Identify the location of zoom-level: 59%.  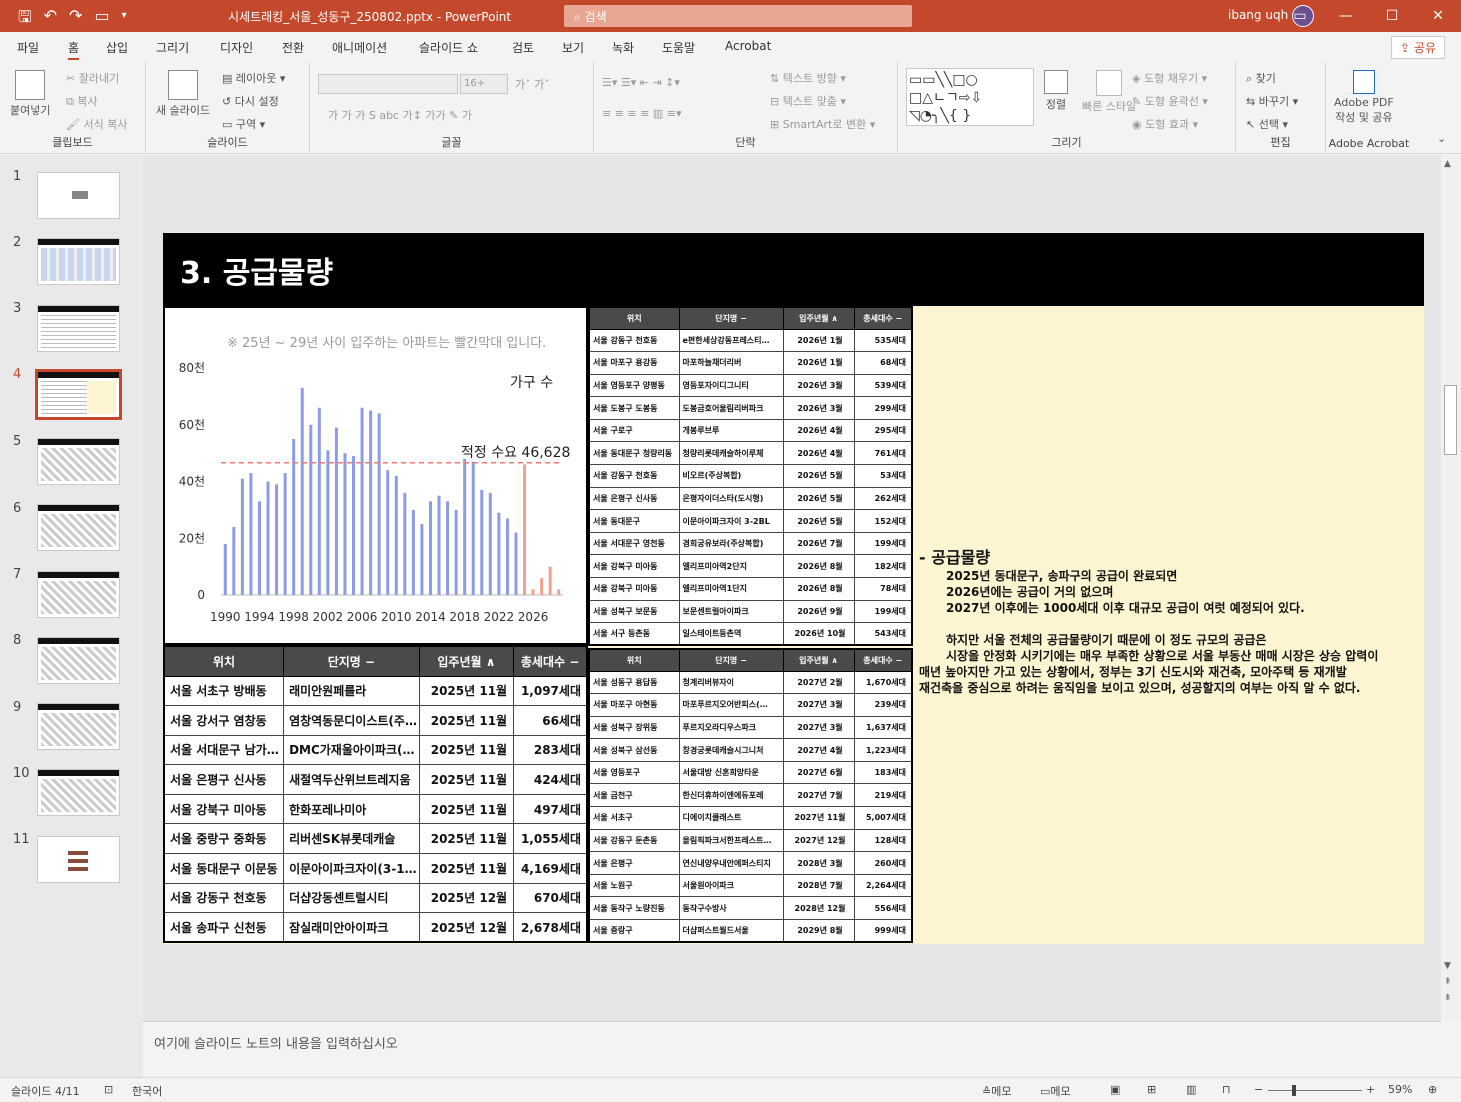
(1400, 1089).